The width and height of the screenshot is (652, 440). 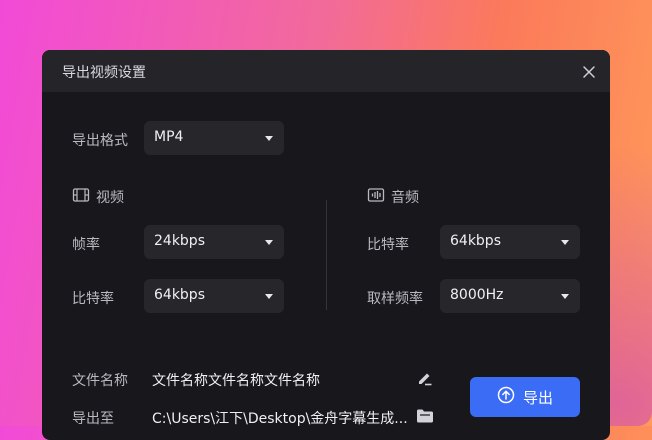 I want to click on audio-bitrate-value: 64kbps, so click(x=475, y=241).